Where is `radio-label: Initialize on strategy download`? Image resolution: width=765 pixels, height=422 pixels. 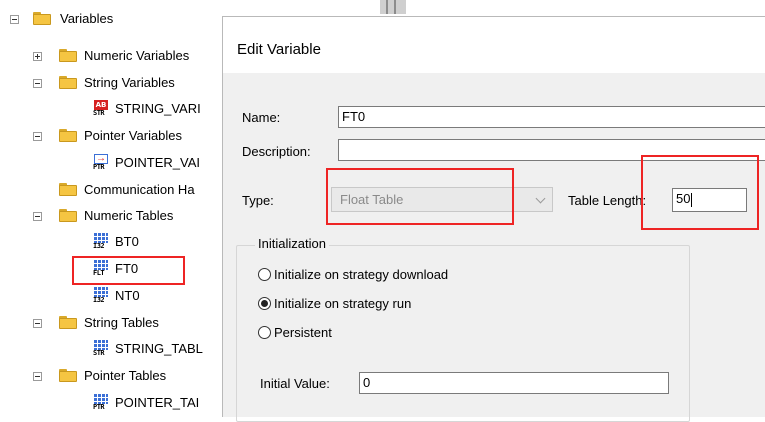
radio-label: Initialize on strategy download is located at coordinates (361, 274).